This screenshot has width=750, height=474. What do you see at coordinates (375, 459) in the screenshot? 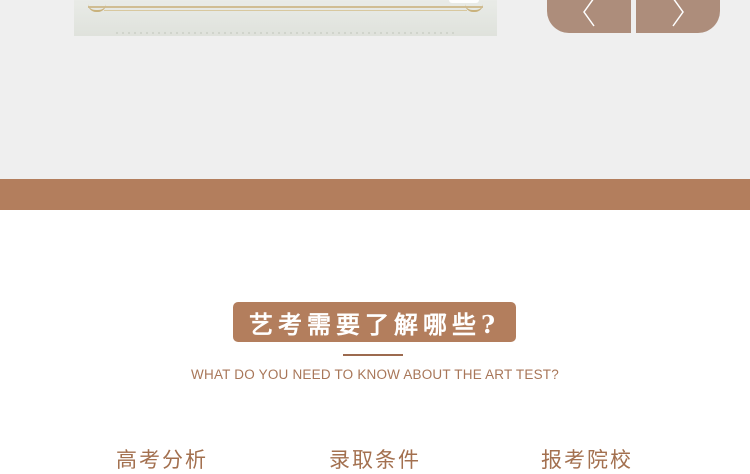
I see `category-link-admission-conditions: 录取条件` at bounding box center [375, 459].